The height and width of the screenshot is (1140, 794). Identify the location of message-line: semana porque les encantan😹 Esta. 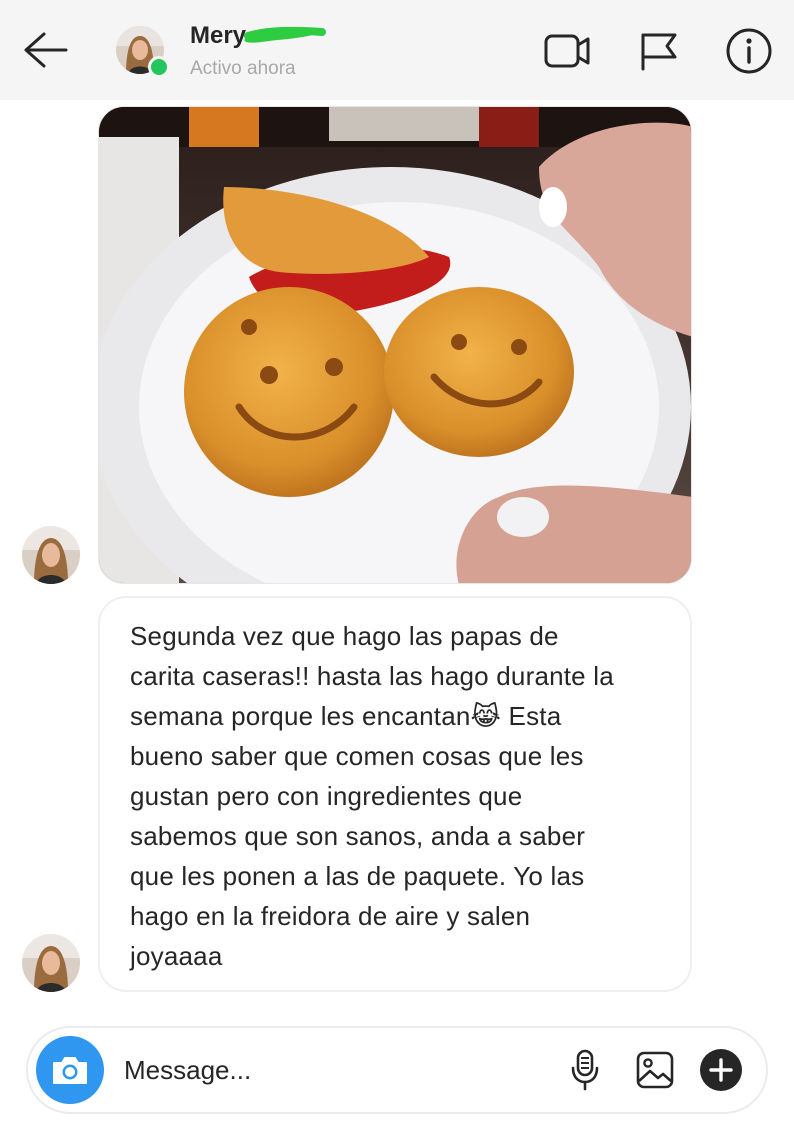
(346, 716).